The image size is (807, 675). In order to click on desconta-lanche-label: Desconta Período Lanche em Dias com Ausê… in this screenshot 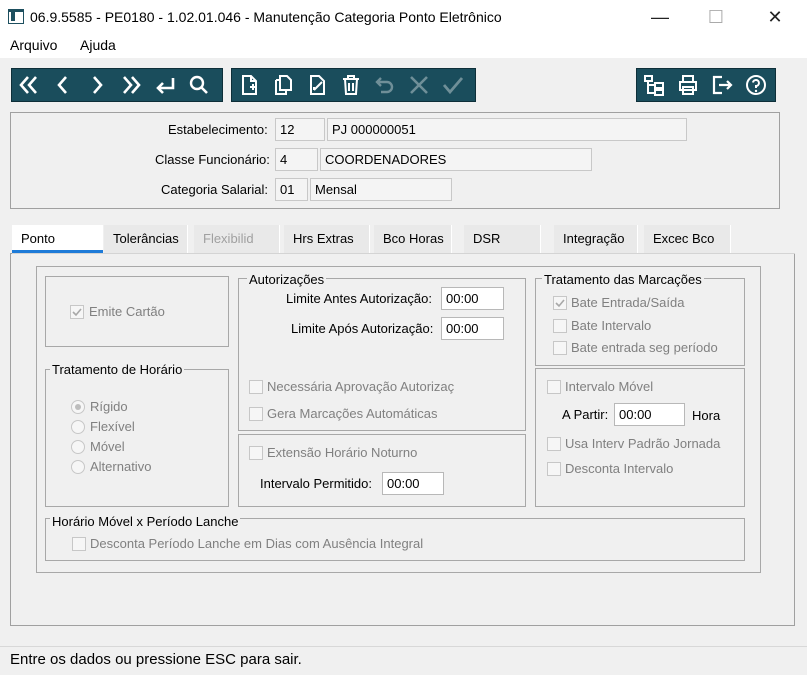, I will do `click(257, 543)`.